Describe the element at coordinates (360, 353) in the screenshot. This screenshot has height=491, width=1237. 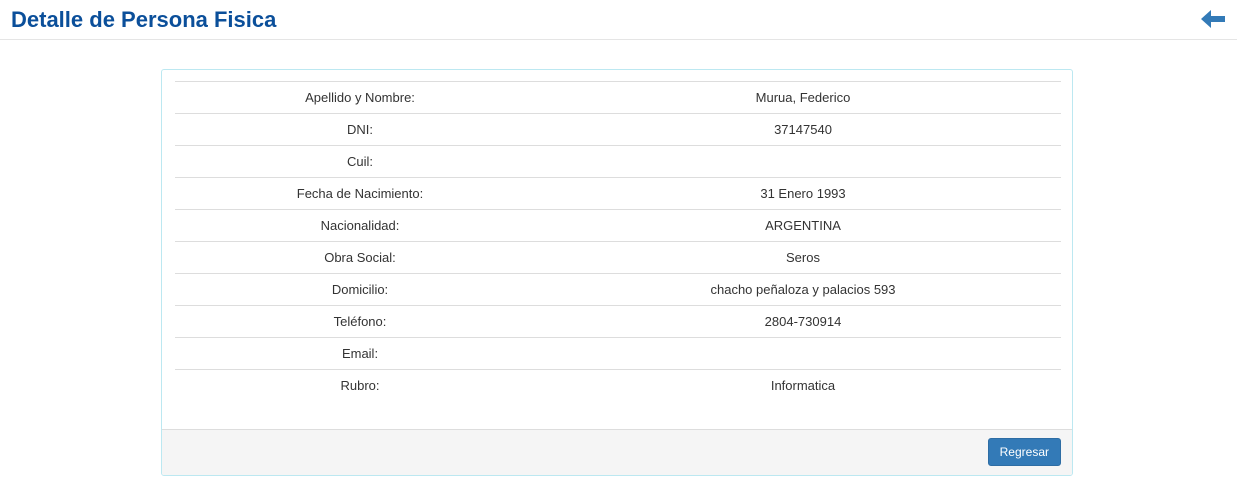
I see `detail-label: Email:` at that location.